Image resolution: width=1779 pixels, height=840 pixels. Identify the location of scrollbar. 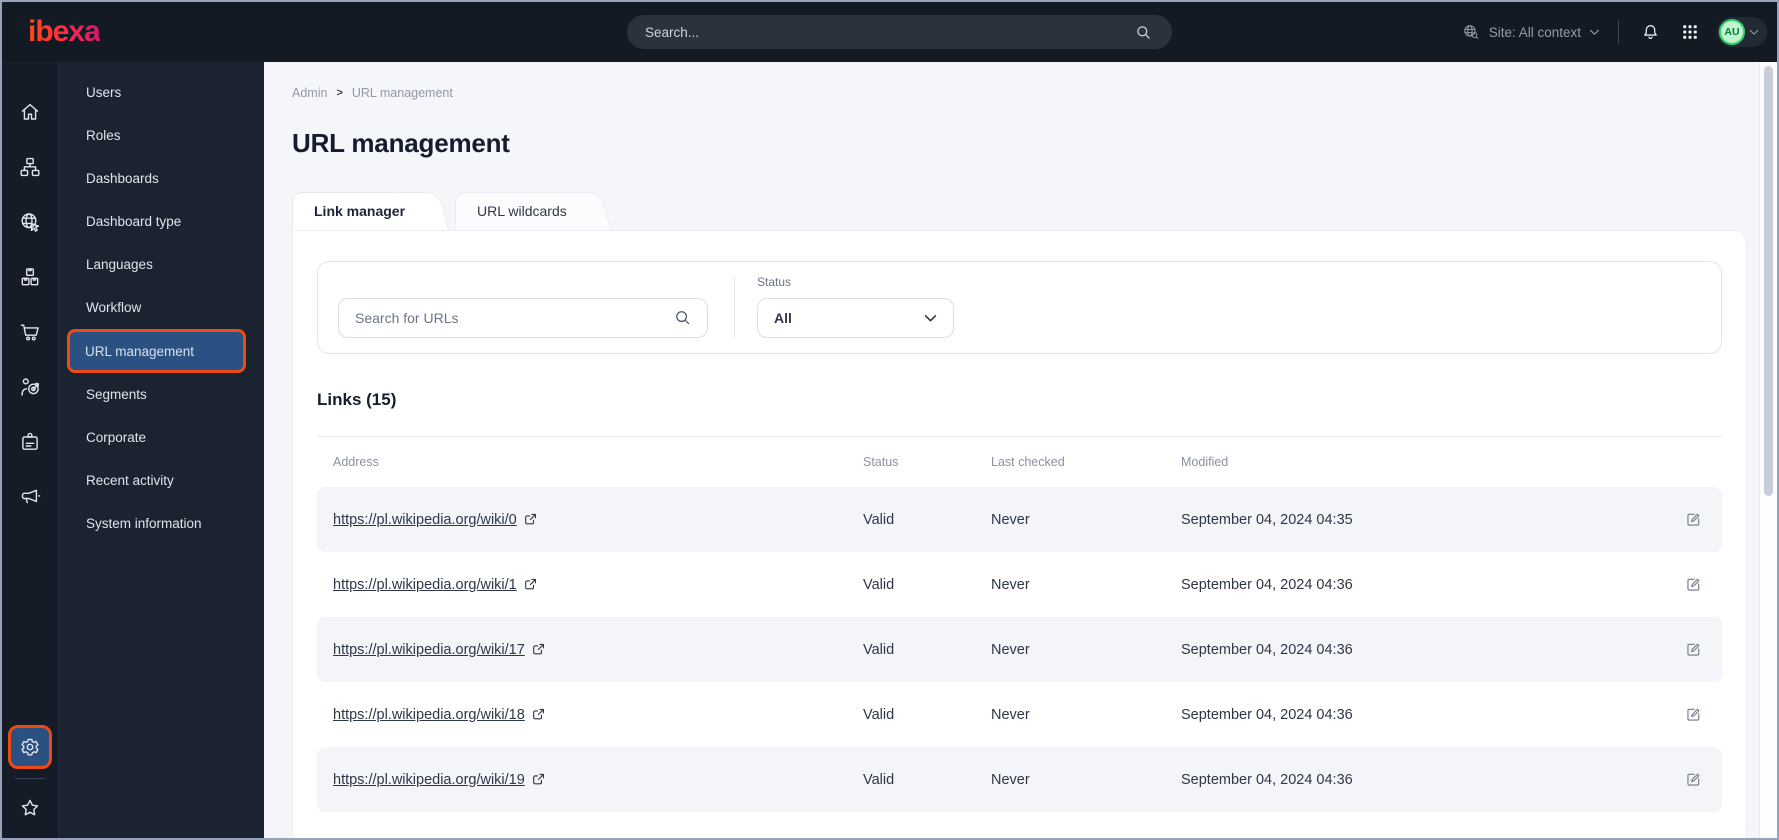
(1768, 450).